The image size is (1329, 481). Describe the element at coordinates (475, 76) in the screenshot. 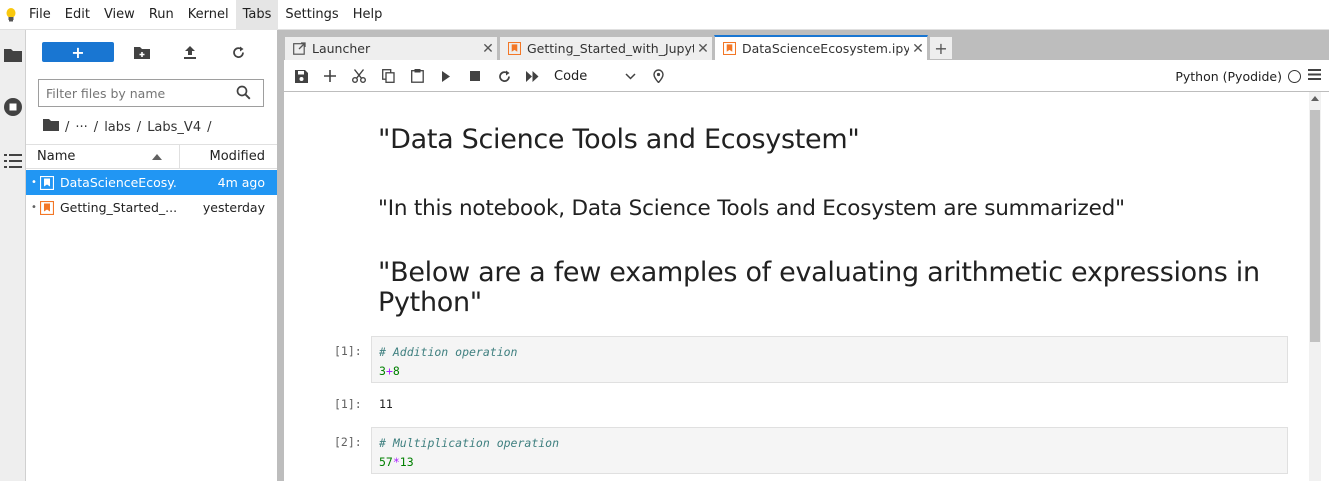

I see `stop-icon` at that location.